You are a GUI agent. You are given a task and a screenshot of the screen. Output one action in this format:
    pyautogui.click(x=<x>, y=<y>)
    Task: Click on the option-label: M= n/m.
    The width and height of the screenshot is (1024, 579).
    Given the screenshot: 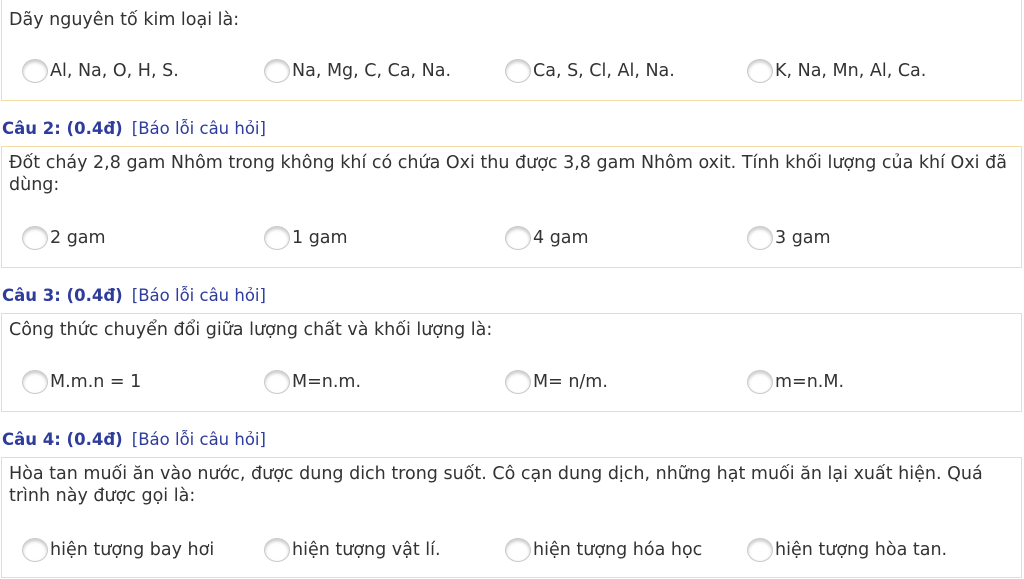 What is the action you would take?
    pyautogui.click(x=570, y=382)
    